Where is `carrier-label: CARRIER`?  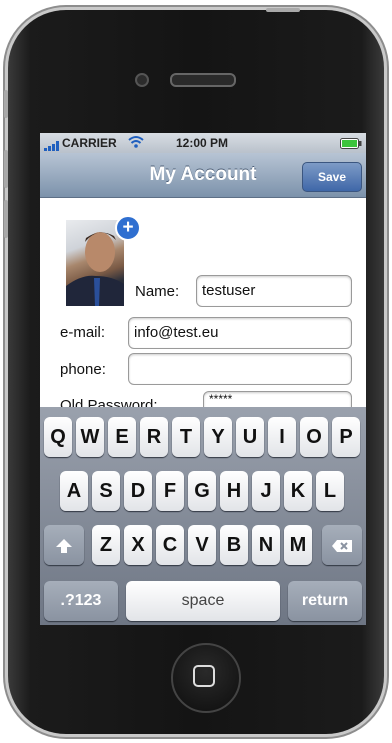 carrier-label: CARRIER is located at coordinates (89, 143).